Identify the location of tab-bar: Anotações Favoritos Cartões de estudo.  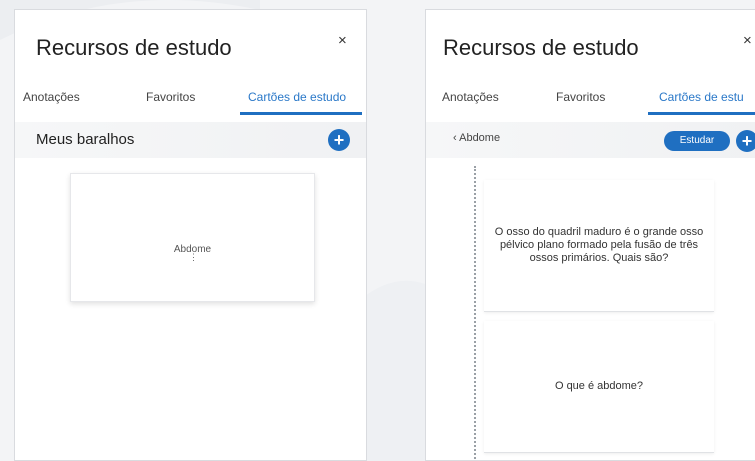
(190, 101).